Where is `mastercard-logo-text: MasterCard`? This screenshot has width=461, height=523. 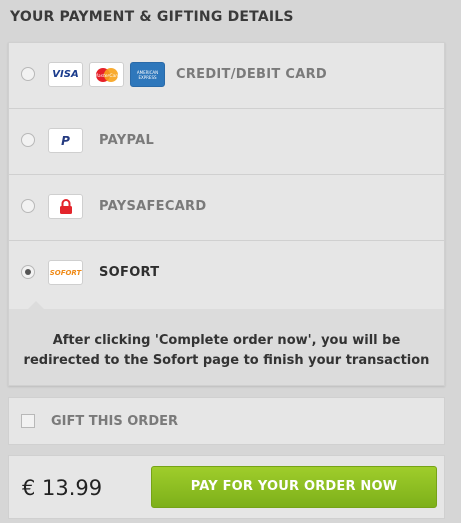 mastercard-logo-text: MasterCard is located at coordinates (107, 76).